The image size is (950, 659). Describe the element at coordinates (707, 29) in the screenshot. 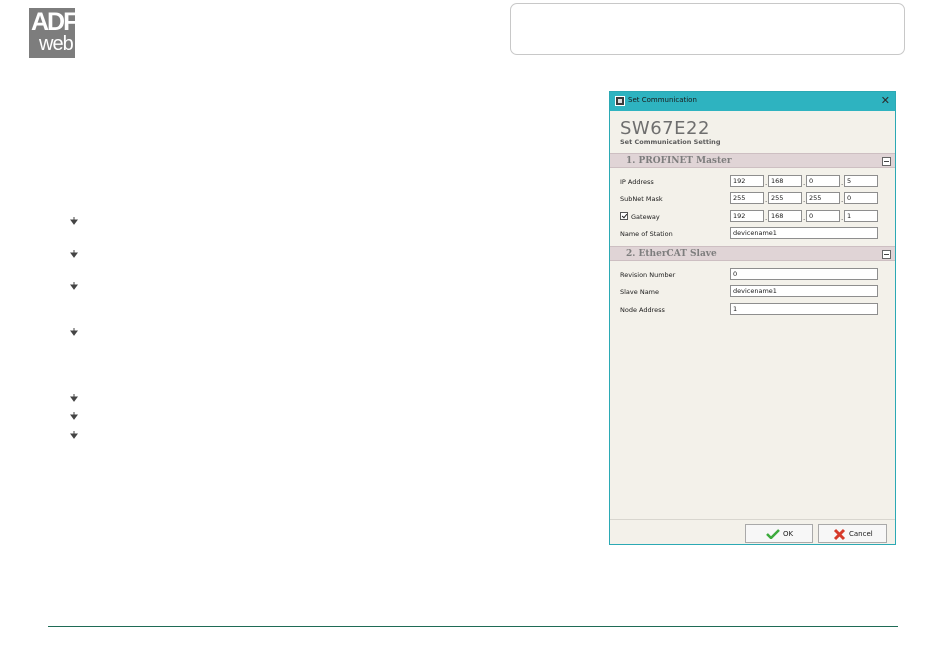

I see `header-info-box` at that location.